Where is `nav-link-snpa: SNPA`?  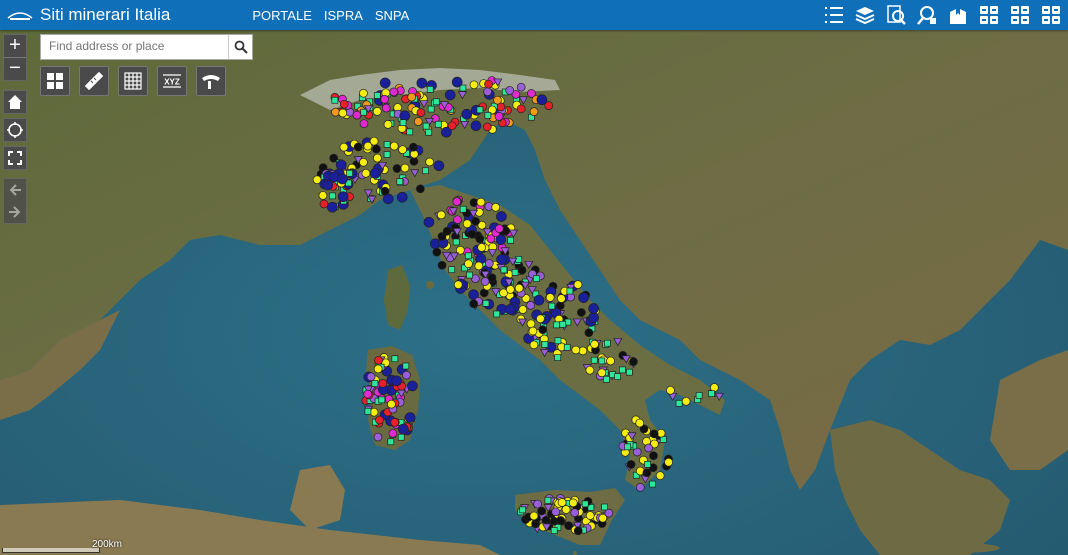
nav-link-snpa: SNPA is located at coordinates (392, 15).